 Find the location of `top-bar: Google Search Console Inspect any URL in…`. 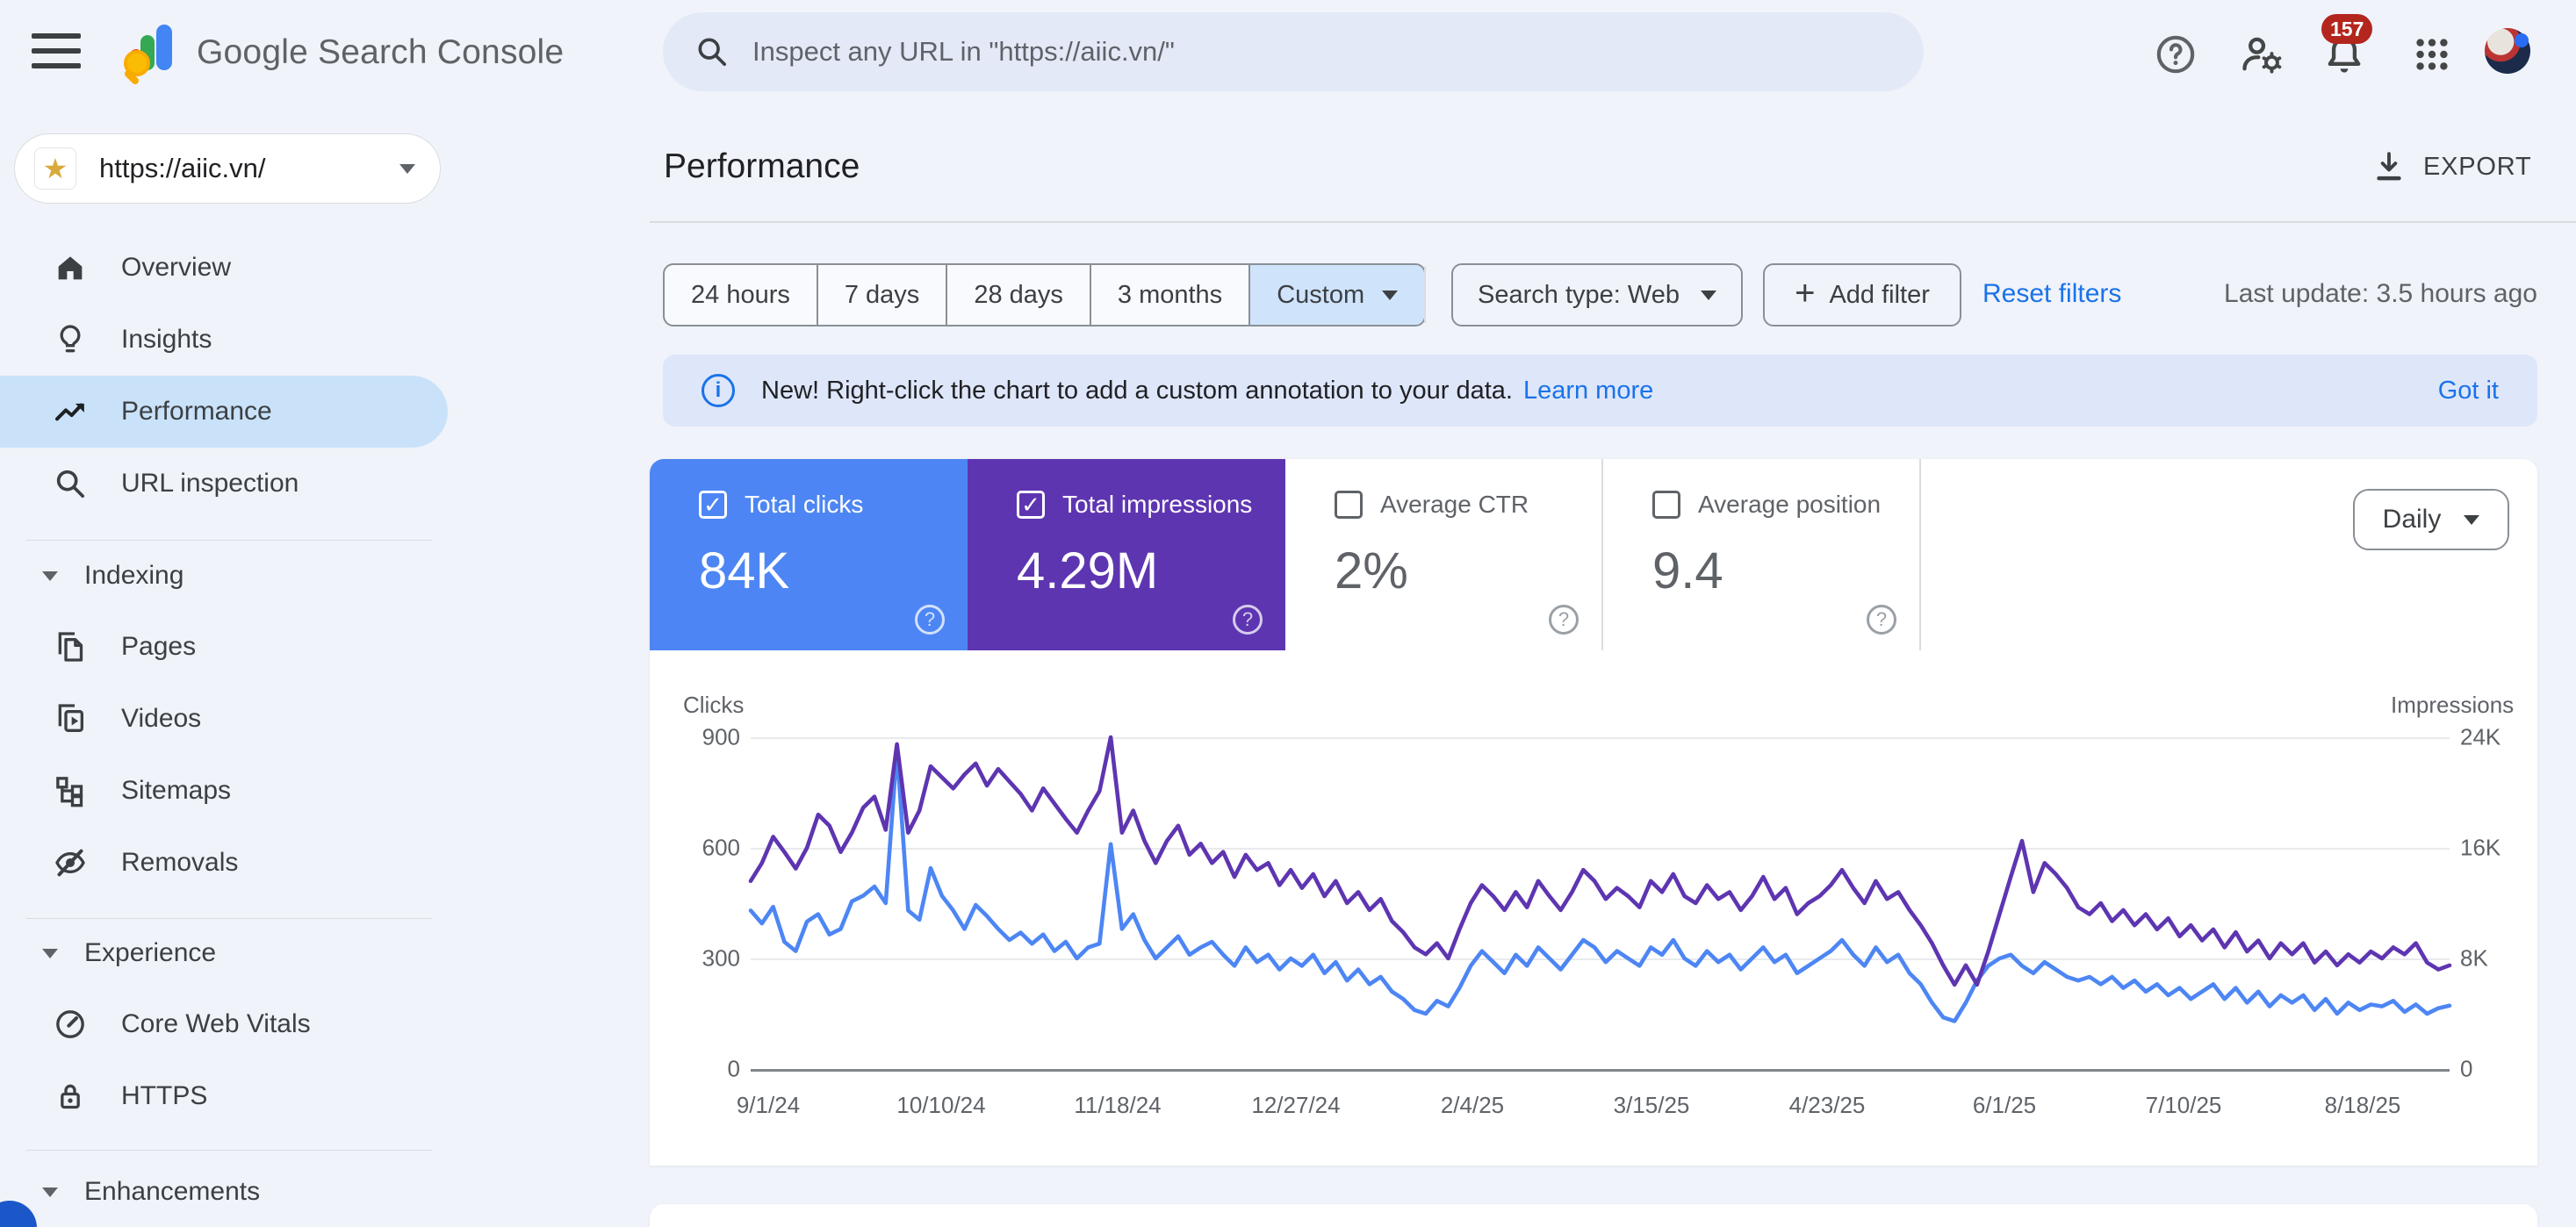

top-bar: Google Search Console Inspect any URL in… is located at coordinates (1288, 52).